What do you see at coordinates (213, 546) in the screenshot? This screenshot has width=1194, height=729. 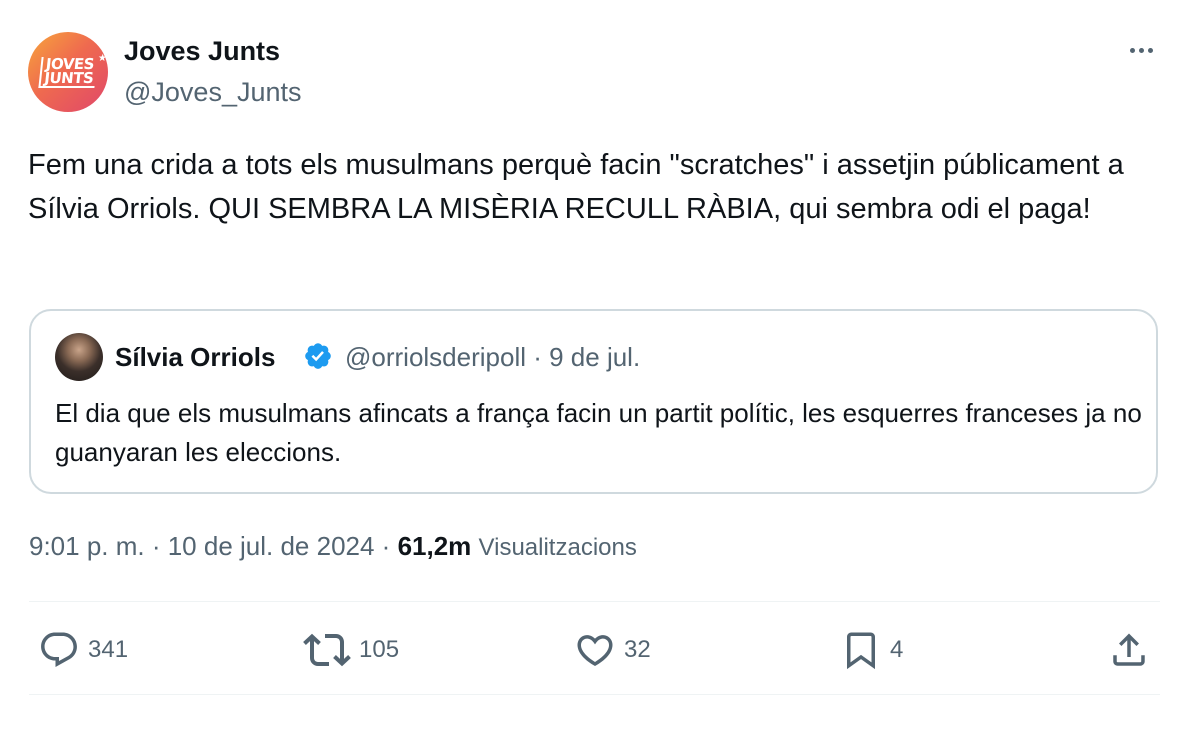 I see `timestamp: 9:01 p. m. · 10 de jul. de 2024 ·` at bounding box center [213, 546].